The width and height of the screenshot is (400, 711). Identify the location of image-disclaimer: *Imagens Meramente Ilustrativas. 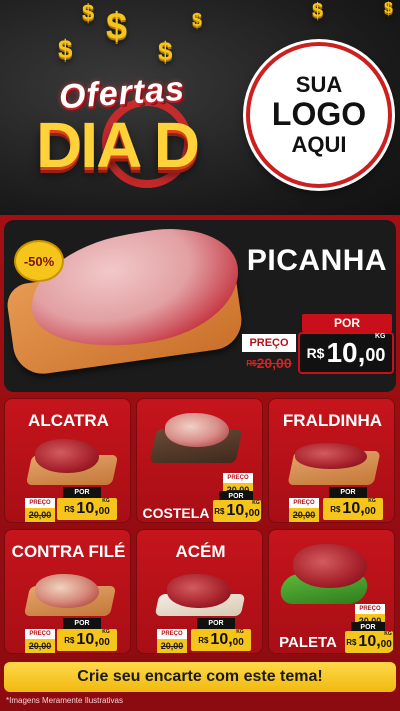
(64, 700).